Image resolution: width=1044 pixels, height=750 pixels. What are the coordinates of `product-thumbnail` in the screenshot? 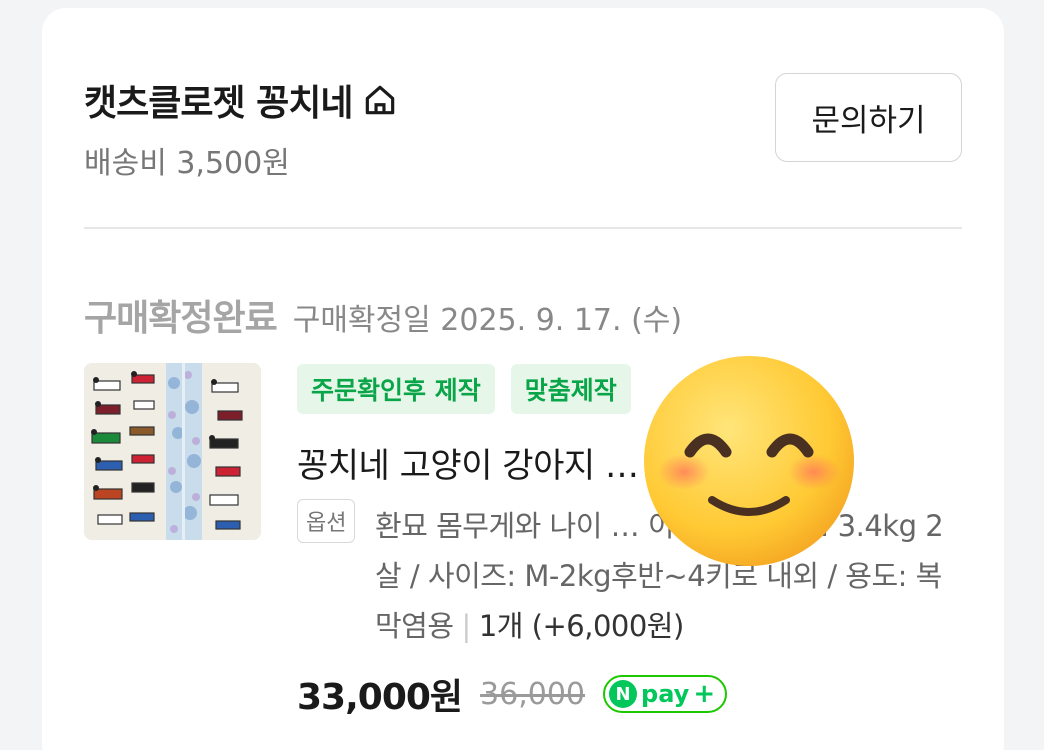 It's located at (172, 451).